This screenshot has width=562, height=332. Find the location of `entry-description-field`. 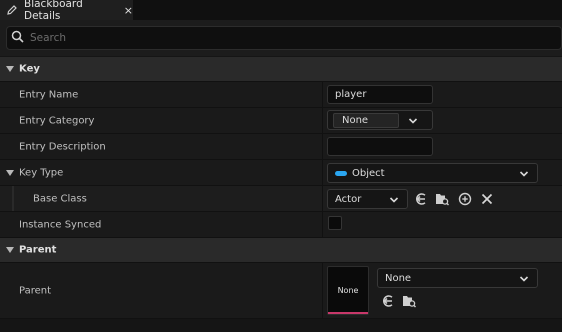

entry-description-field is located at coordinates (380, 146).